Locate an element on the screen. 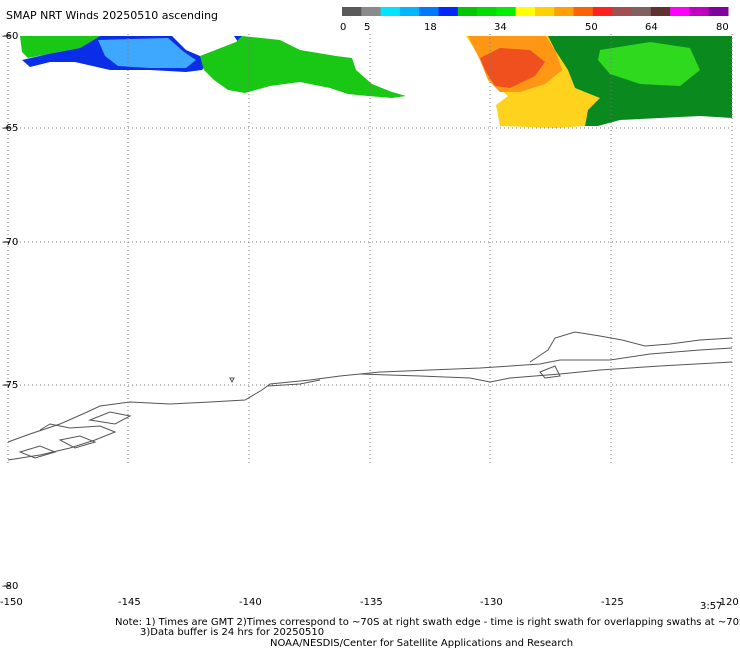 The width and height of the screenshot is (740, 650). swath-green-mid is located at coordinates (303, 67).